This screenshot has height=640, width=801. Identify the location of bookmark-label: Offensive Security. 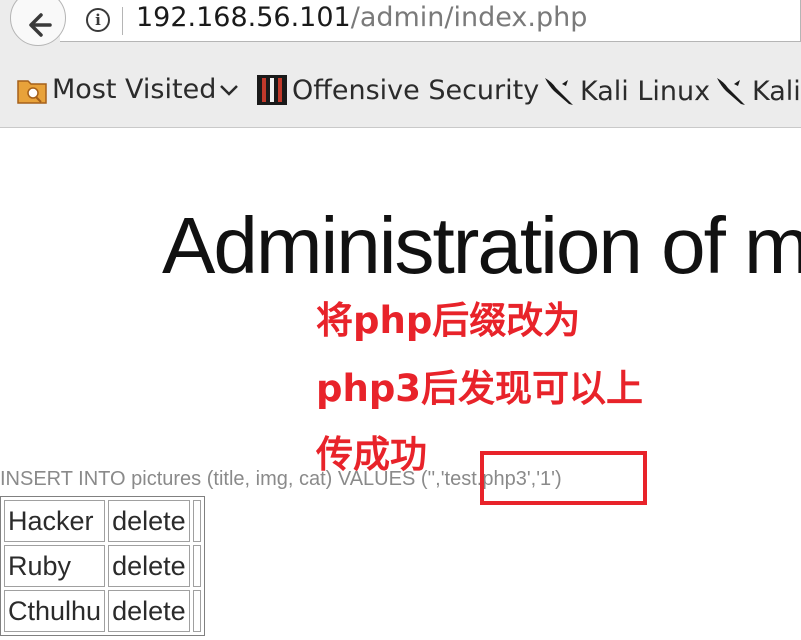
(416, 90).